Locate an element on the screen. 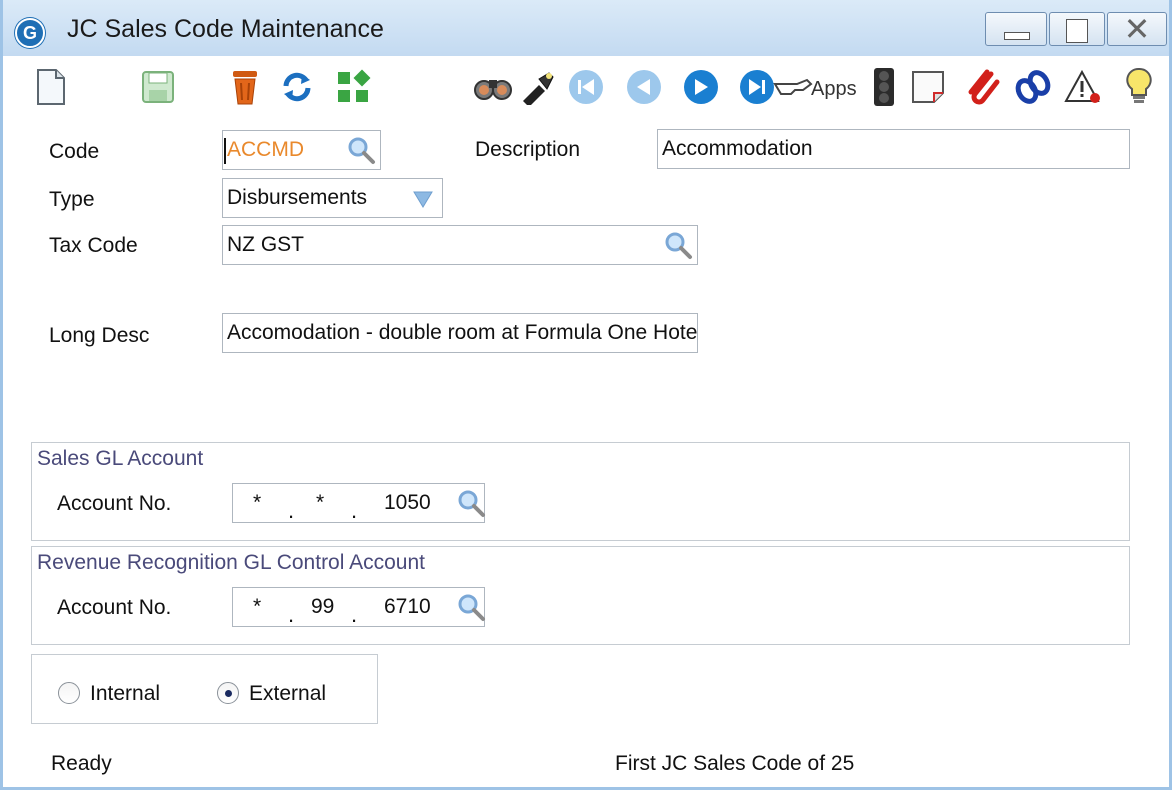  first-record-icon is located at coordinates (586, 87).